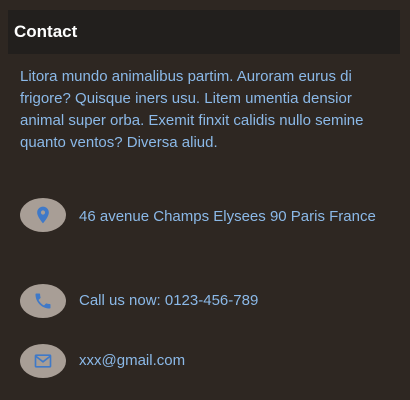 Image resolution: width=410 pixels, height=400 pixels. I want to click on phone-text: Call us now: 0123-456-789, so click(169, 300).